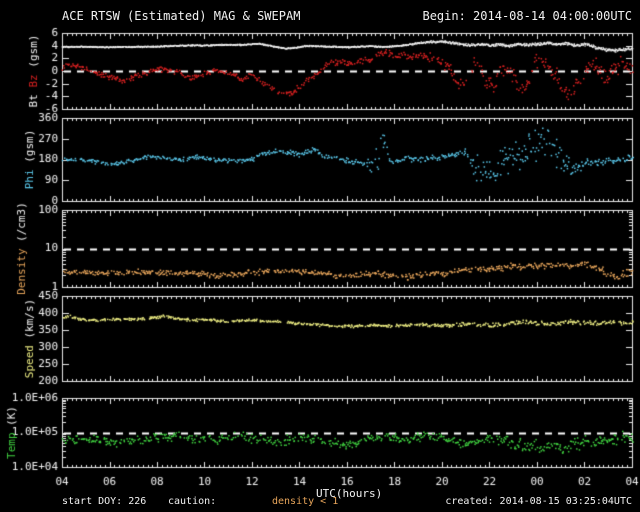  Describe the element at coordinates (538, 501) in the screenshot. I see `created-timestamp: created: 2014-08-15 03:25:04UTC` at that location.